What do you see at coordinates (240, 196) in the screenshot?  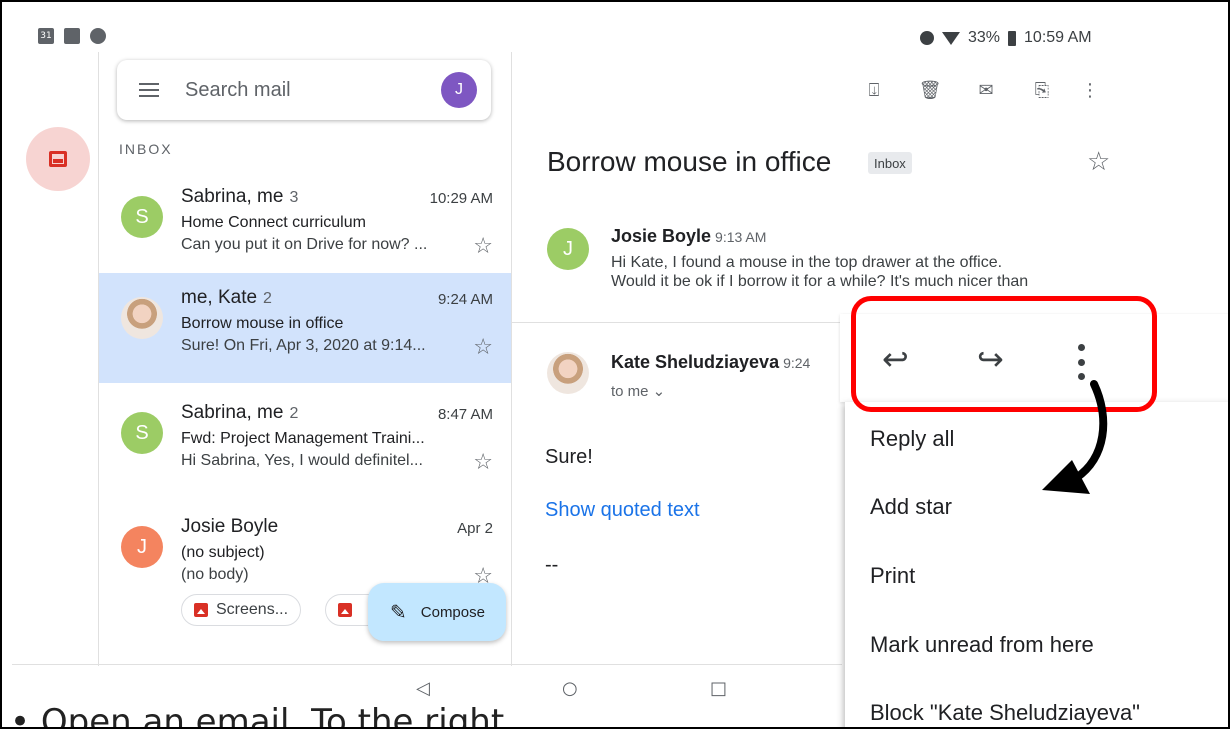 I see `email-sender: Sabrina, me 3` at bounding box center [240, 196].